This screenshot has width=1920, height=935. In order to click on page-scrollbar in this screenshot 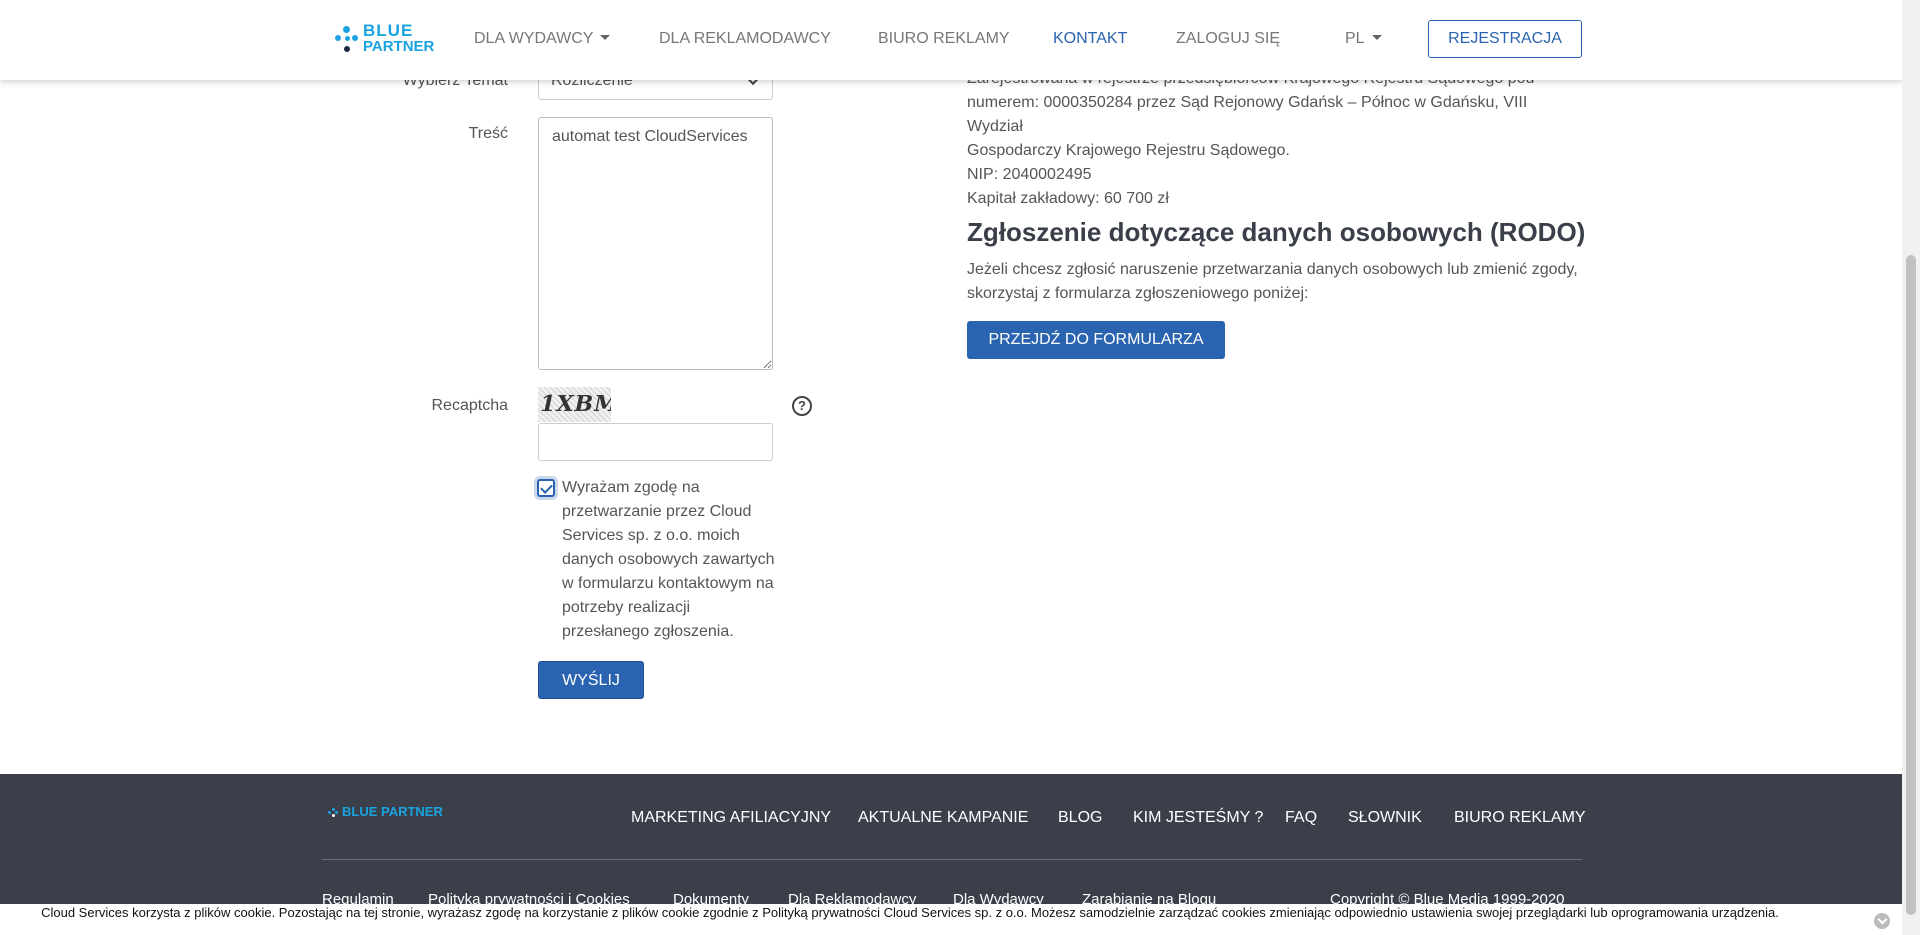, I will do `click(1911, 467)`.